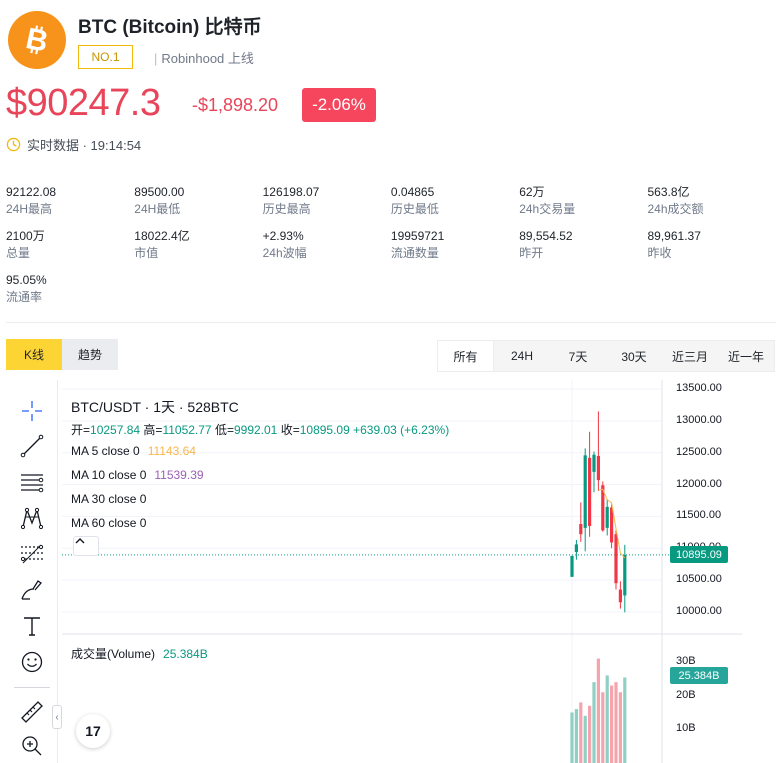  Describe the element at coordinates (674, 236) in the screenshot. I see `stat-value: 89,961.37` at that location.